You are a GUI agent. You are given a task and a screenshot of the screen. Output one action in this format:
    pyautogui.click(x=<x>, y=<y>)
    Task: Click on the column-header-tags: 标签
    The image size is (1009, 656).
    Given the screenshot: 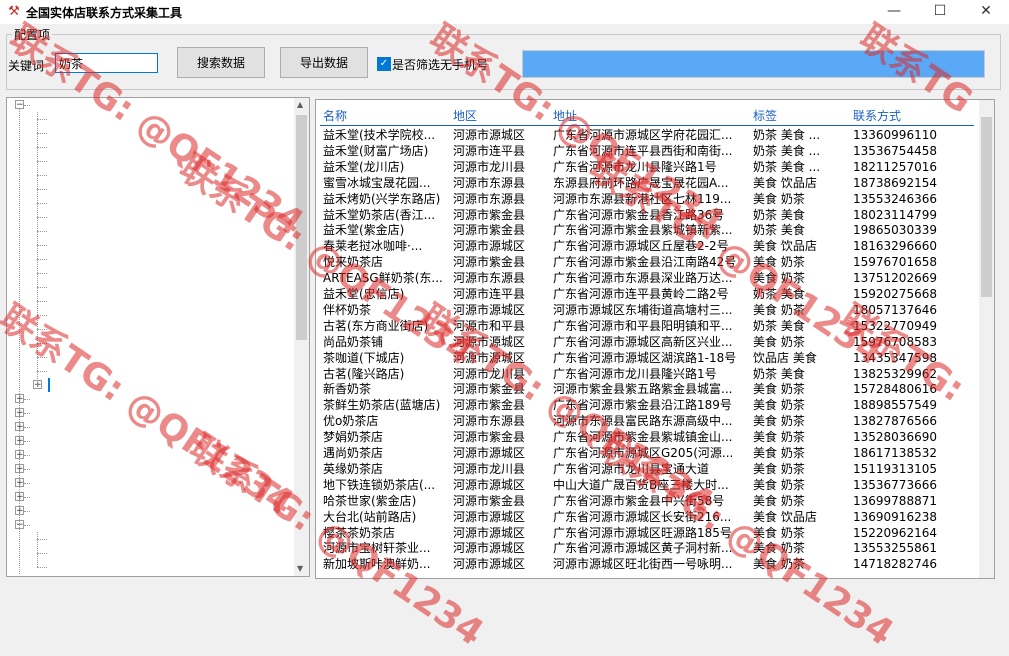 What is the action you would take?
    pyautogui.click(x=765, y=115)
    